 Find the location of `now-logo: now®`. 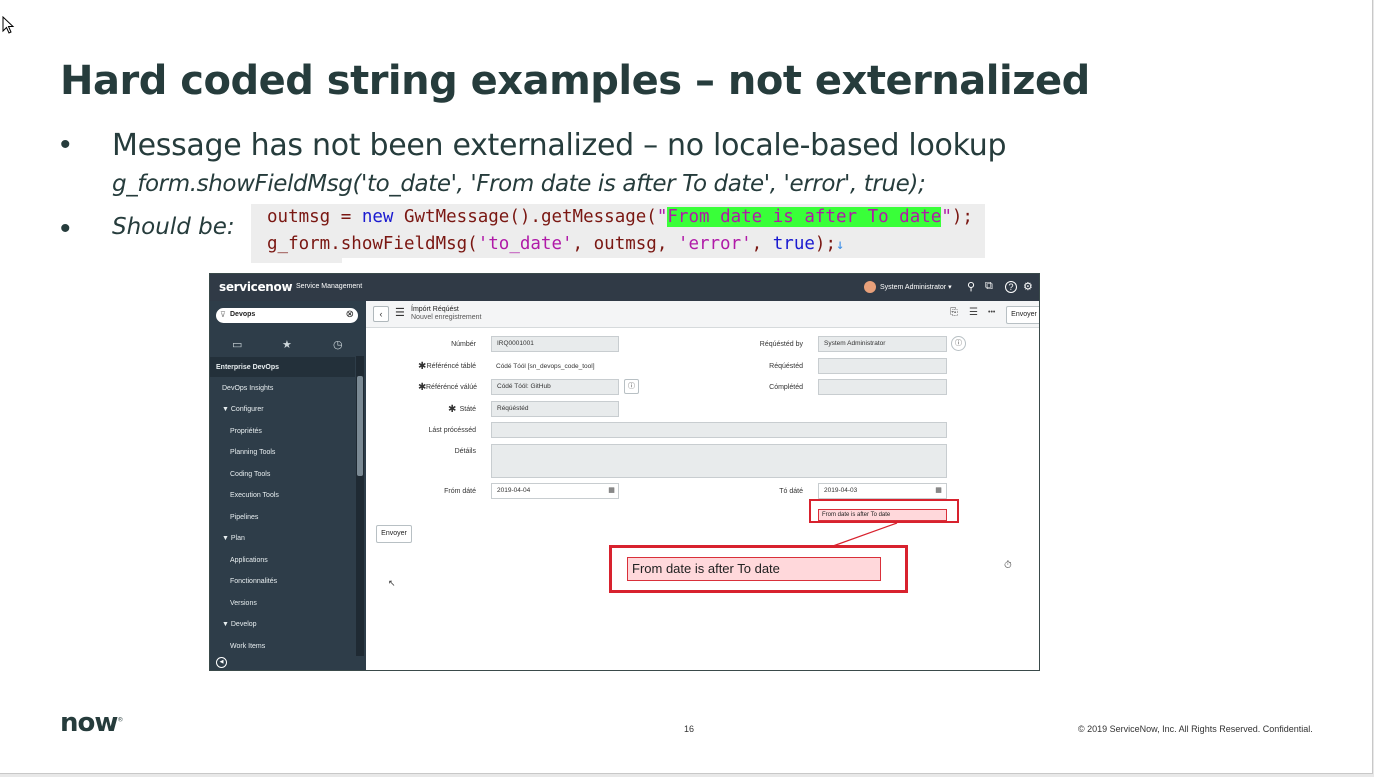

now-logo: now® is located at coordinates (91, 723).